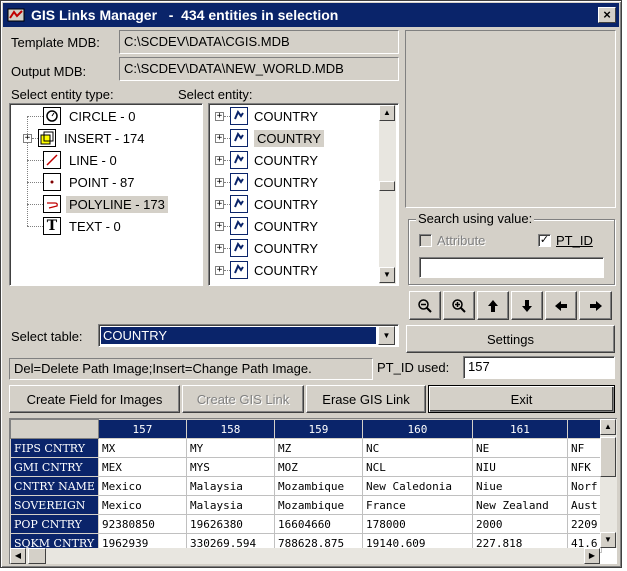 The height and width of the screenshot is (571, 627). Describe the element at coordinates (519, 505) in the screenshot. I see `grid-cell: New Zealand` at that location.